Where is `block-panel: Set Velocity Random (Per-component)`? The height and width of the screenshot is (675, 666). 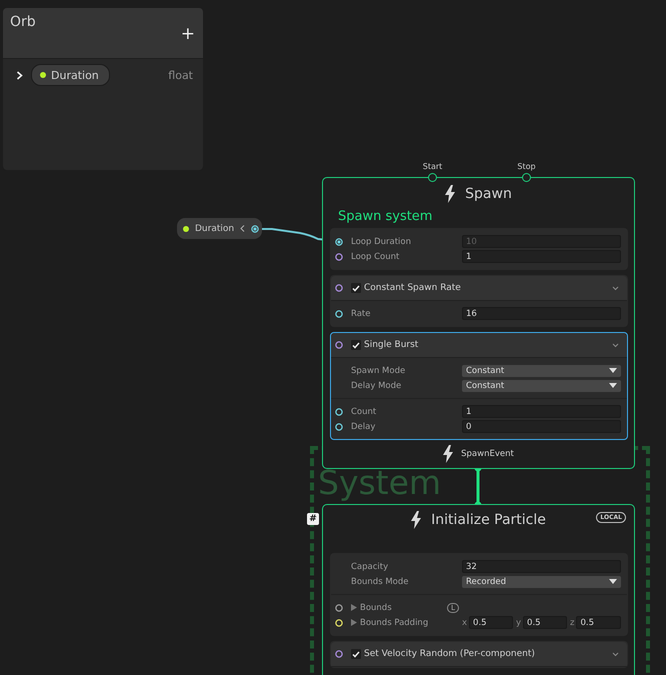 block-panel: Set Velocity Random (Per-component) is located at coordinates (479, 654).